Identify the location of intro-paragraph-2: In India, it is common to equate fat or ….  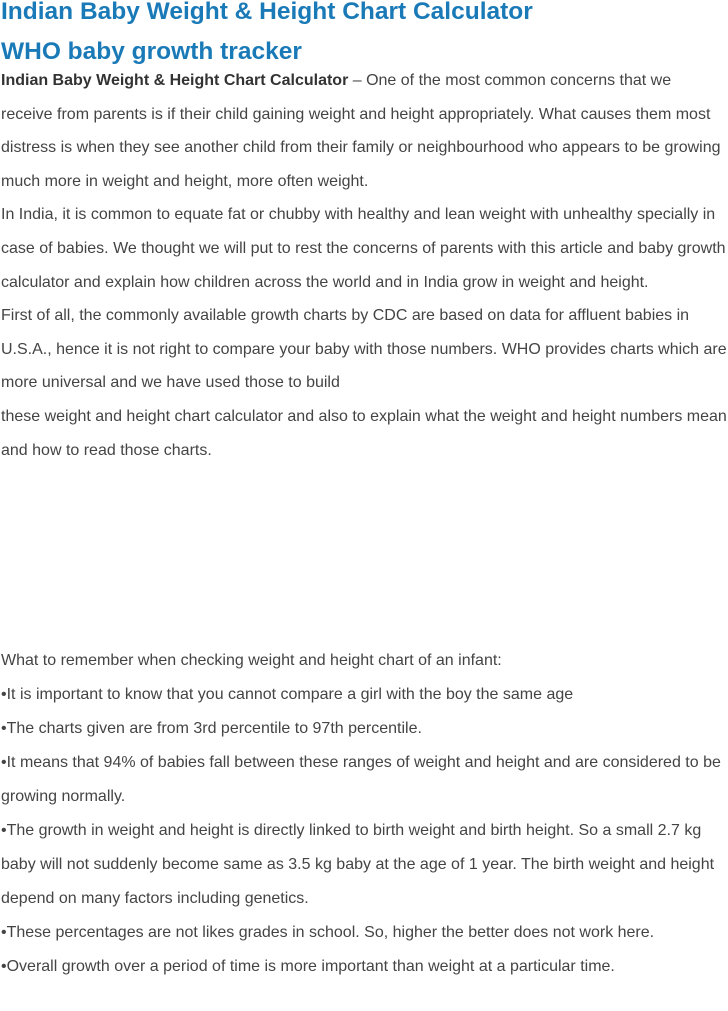
(363, 248).